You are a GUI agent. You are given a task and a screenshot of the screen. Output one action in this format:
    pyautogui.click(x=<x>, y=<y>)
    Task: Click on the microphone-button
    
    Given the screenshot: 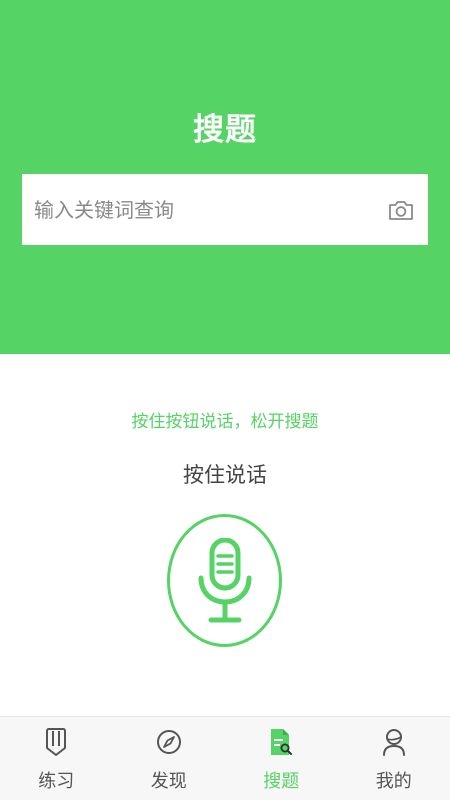 What is the action you would take?
    pyautogui.click(x=224, y=580)
    